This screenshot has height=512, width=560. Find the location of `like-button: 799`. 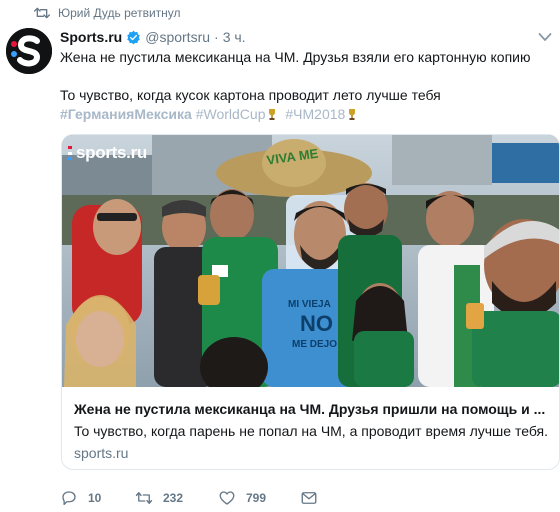

like-button: 799 is located at coordinates (242, 498).